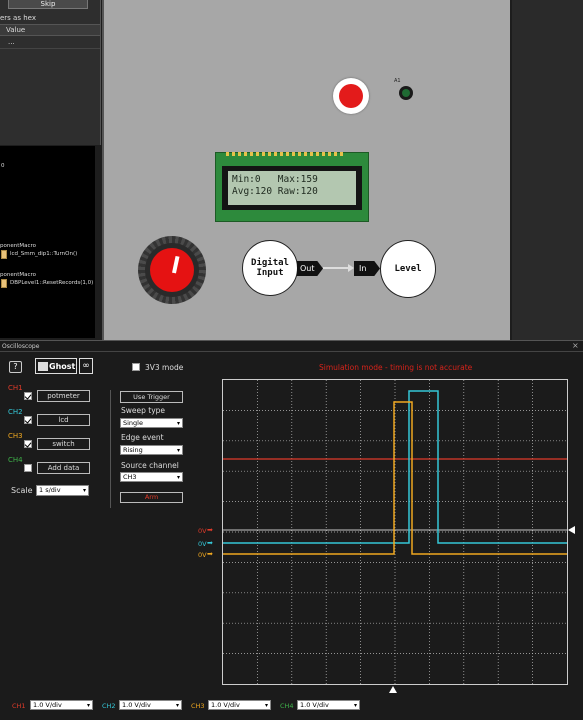  I want to click on ch3-zero-label: 0V, so click(202, 555).